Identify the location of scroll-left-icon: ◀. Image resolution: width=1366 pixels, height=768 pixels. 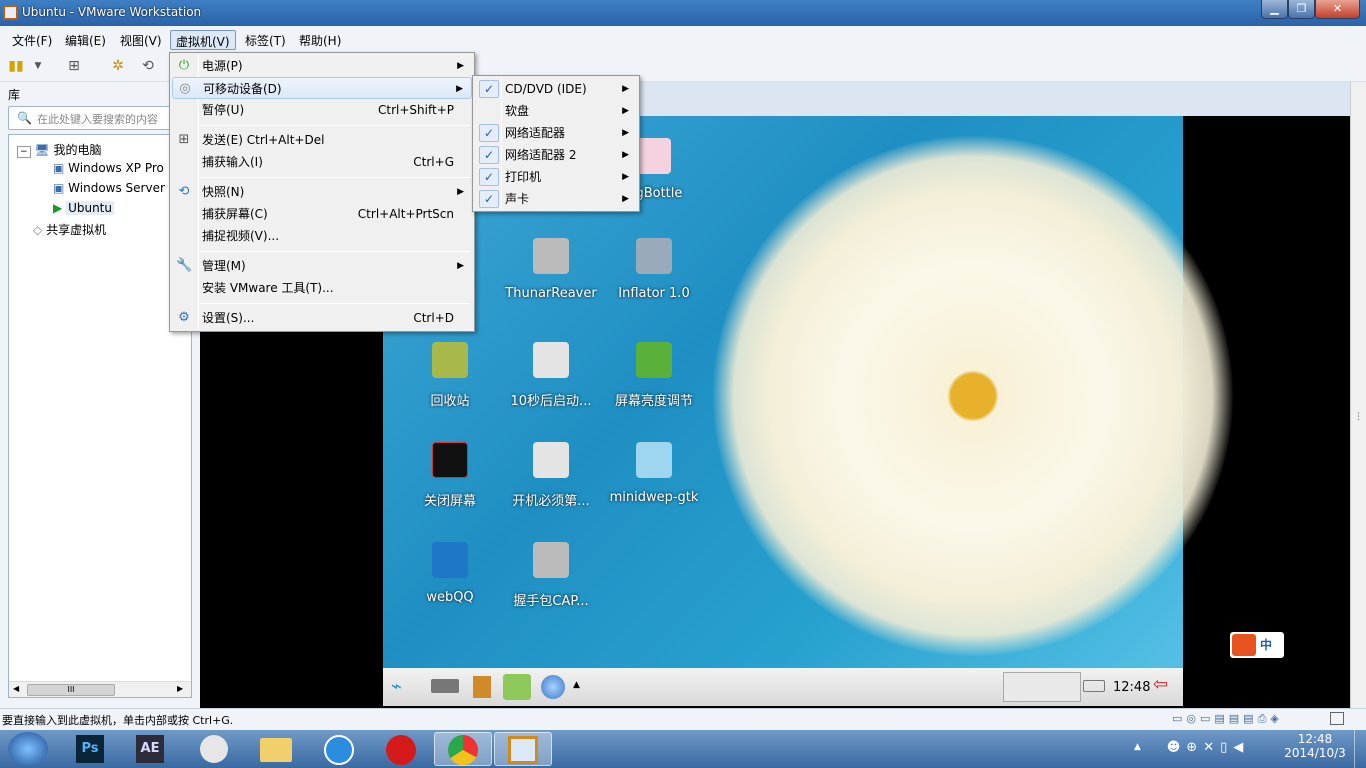
(16, 688).